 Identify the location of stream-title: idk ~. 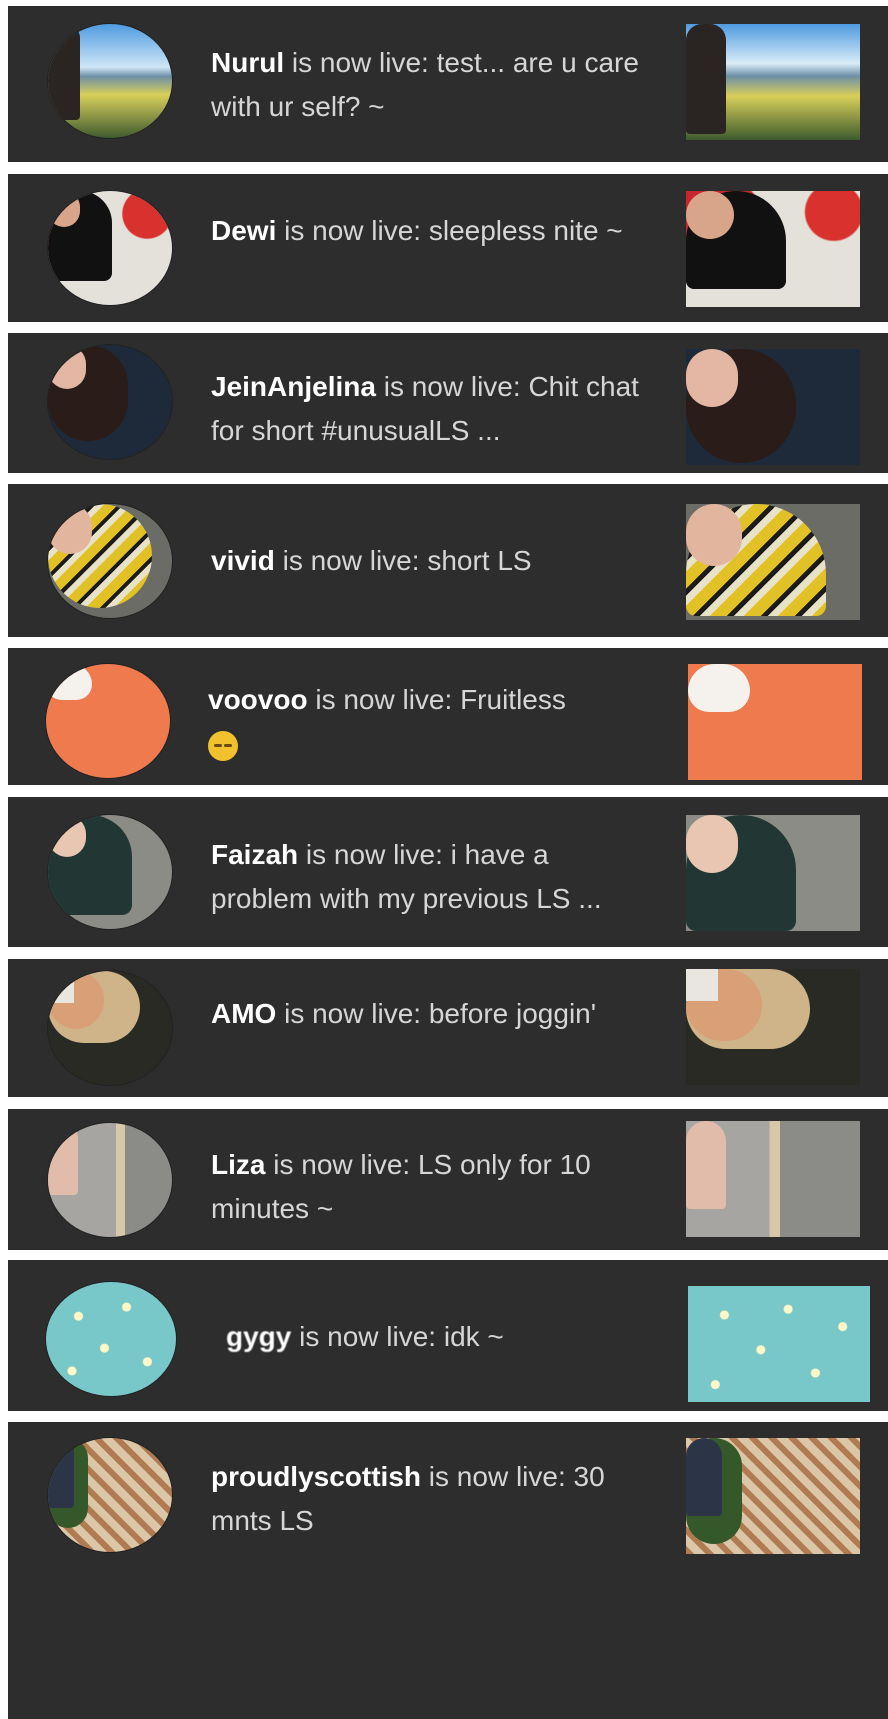
(473, 1336).